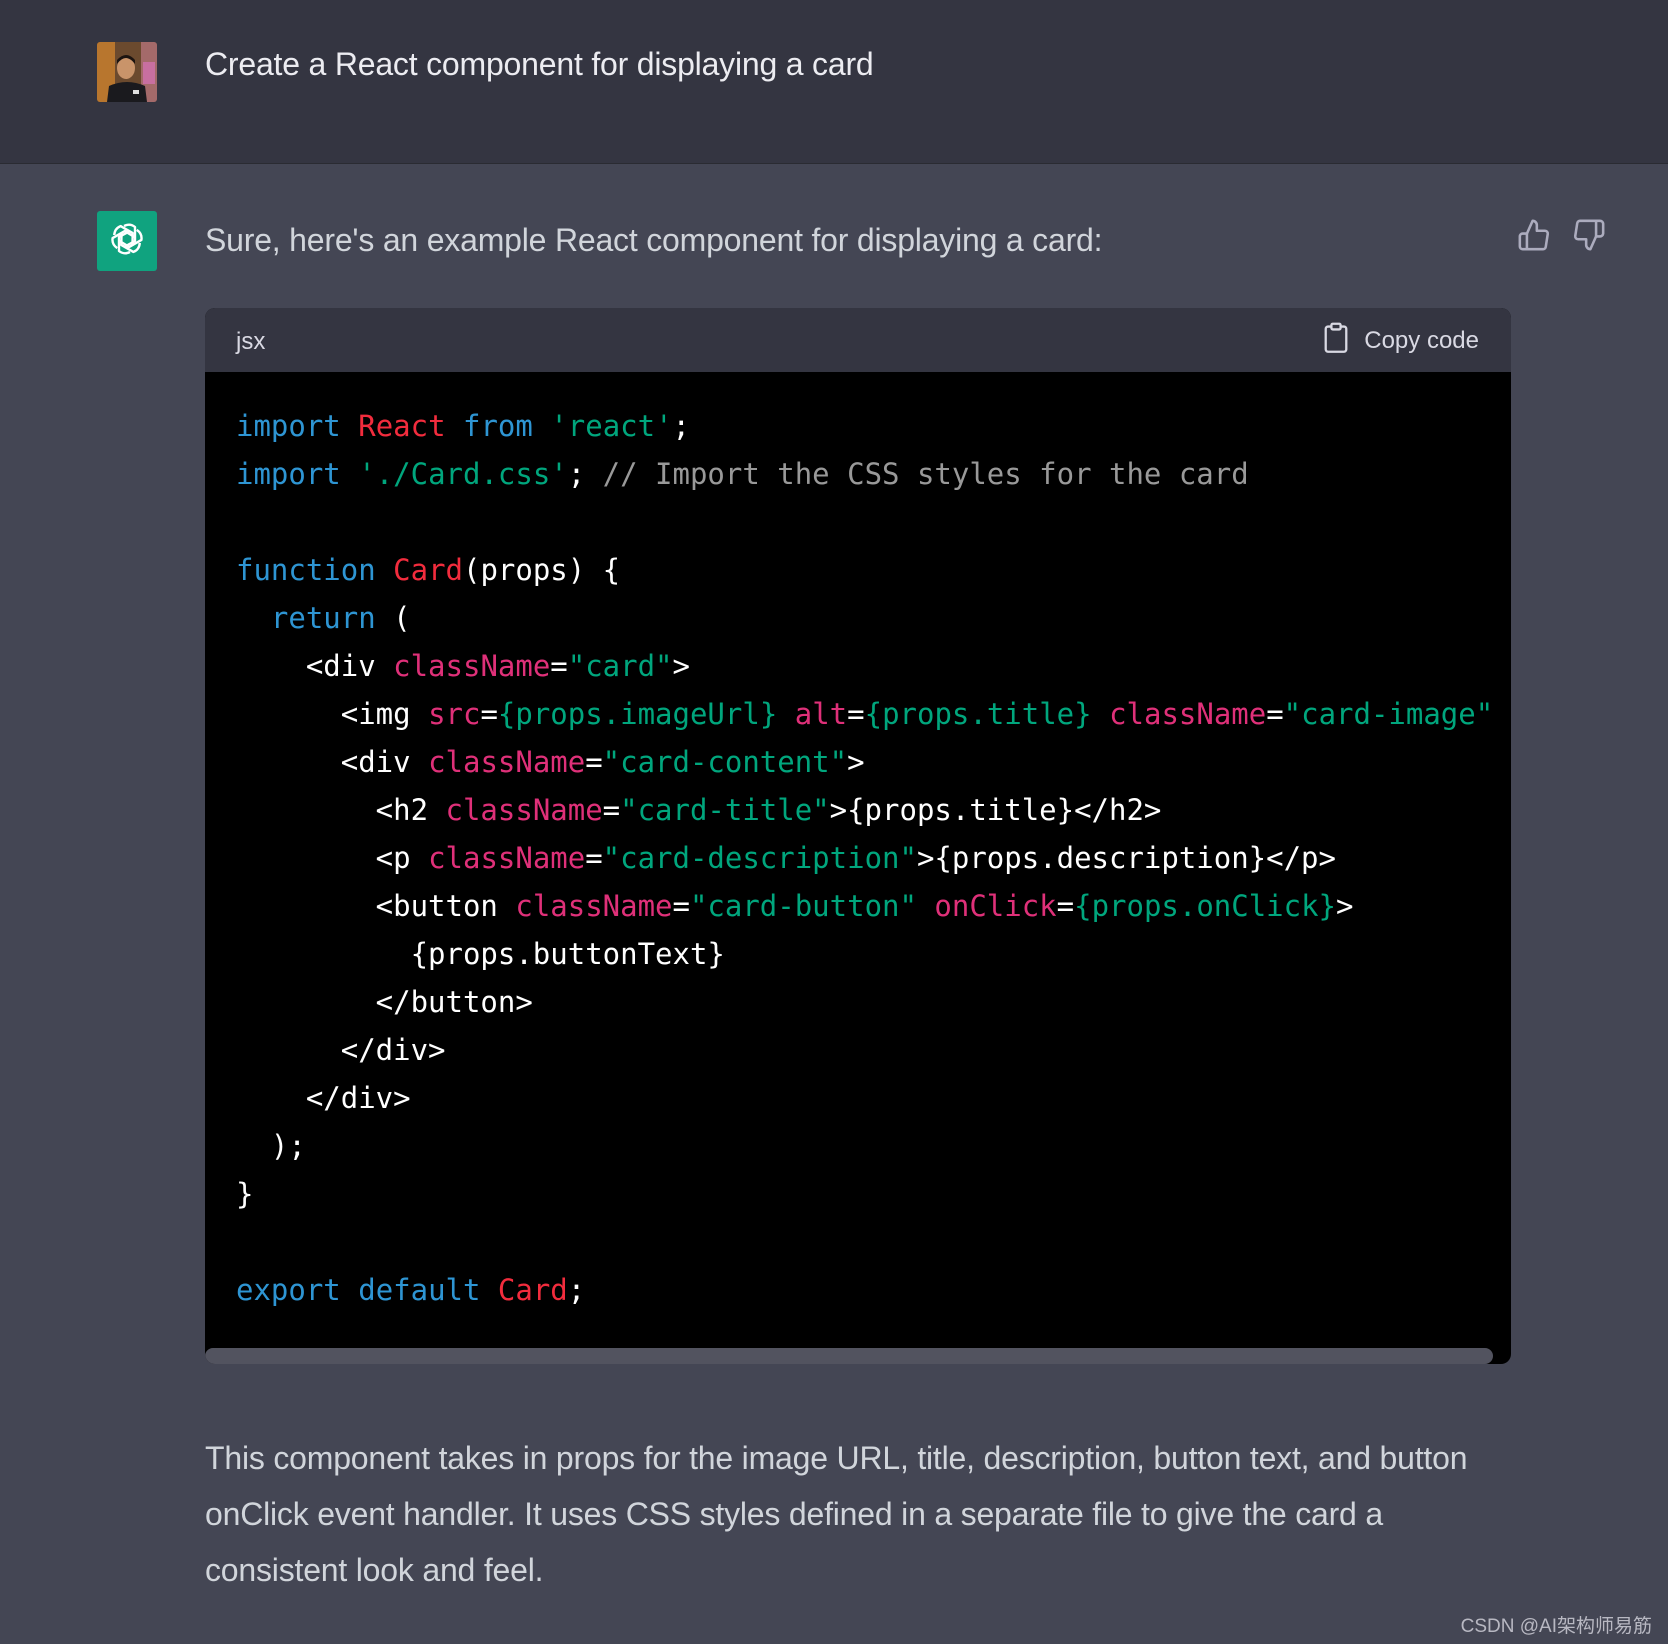  What do you see at coordinates (251, 341) in the screenshot?
I see `code-language-label: jsx` at bounding box center [251, 341].